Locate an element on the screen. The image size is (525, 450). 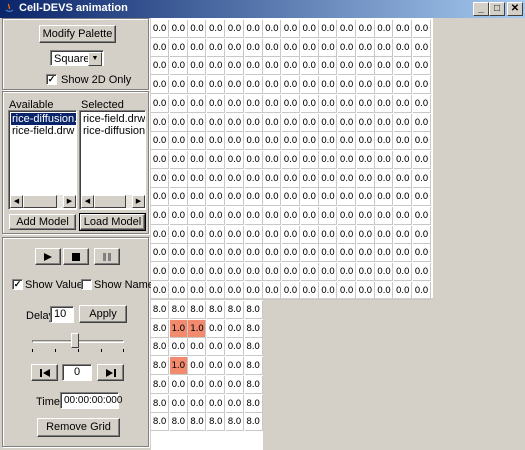
play-icon is located at coordinates (48, 257).